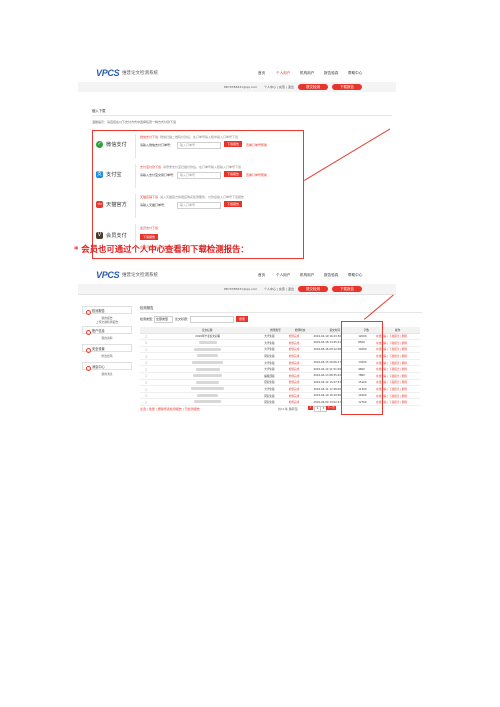 This screenshot has height=707, width=500. What do you see at coordinates (107, 330) in the screenshot?
I see `sidebar-item-account: 账户信息` at bounding box center [107, 330].